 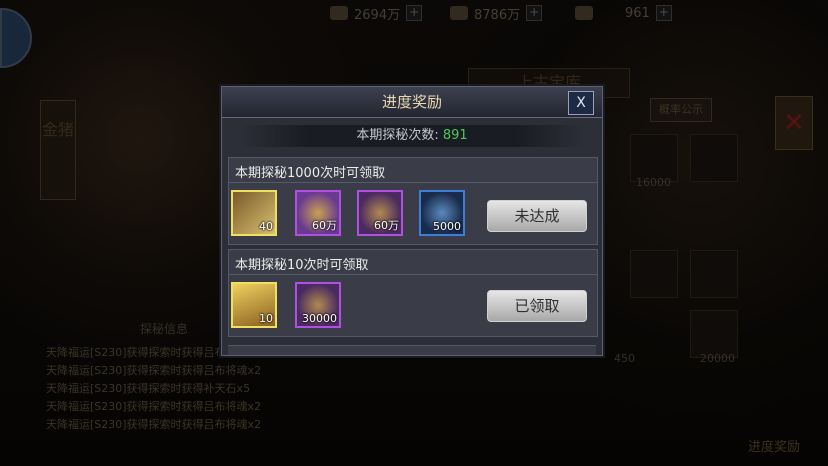 What do you see at coordinates (537, 306) in the screenshot?
I see `claimed-button: 已领取` at bounding box center [537, 306].